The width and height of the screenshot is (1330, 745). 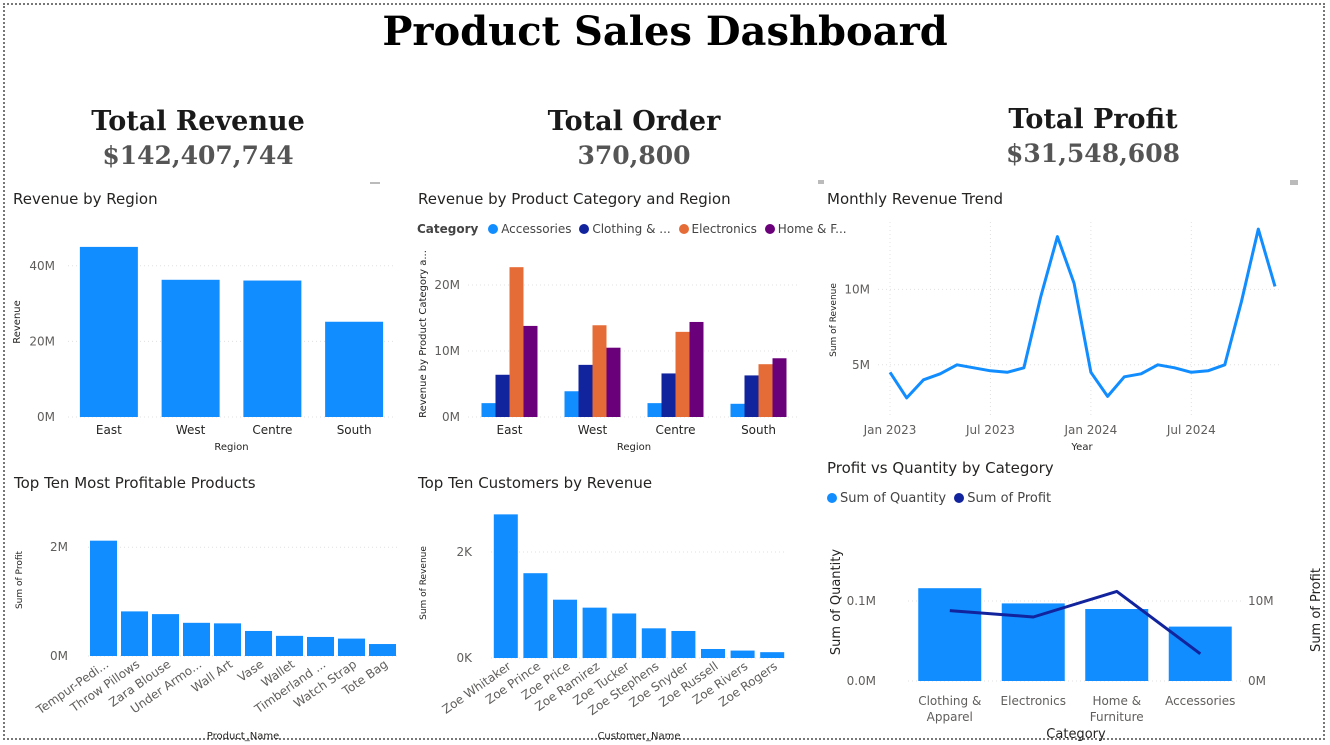 What do you see at coordinates (861, 601) in the screenshot?
I see `y-tick-label: 0.1M` at bounding box center [861, 601].